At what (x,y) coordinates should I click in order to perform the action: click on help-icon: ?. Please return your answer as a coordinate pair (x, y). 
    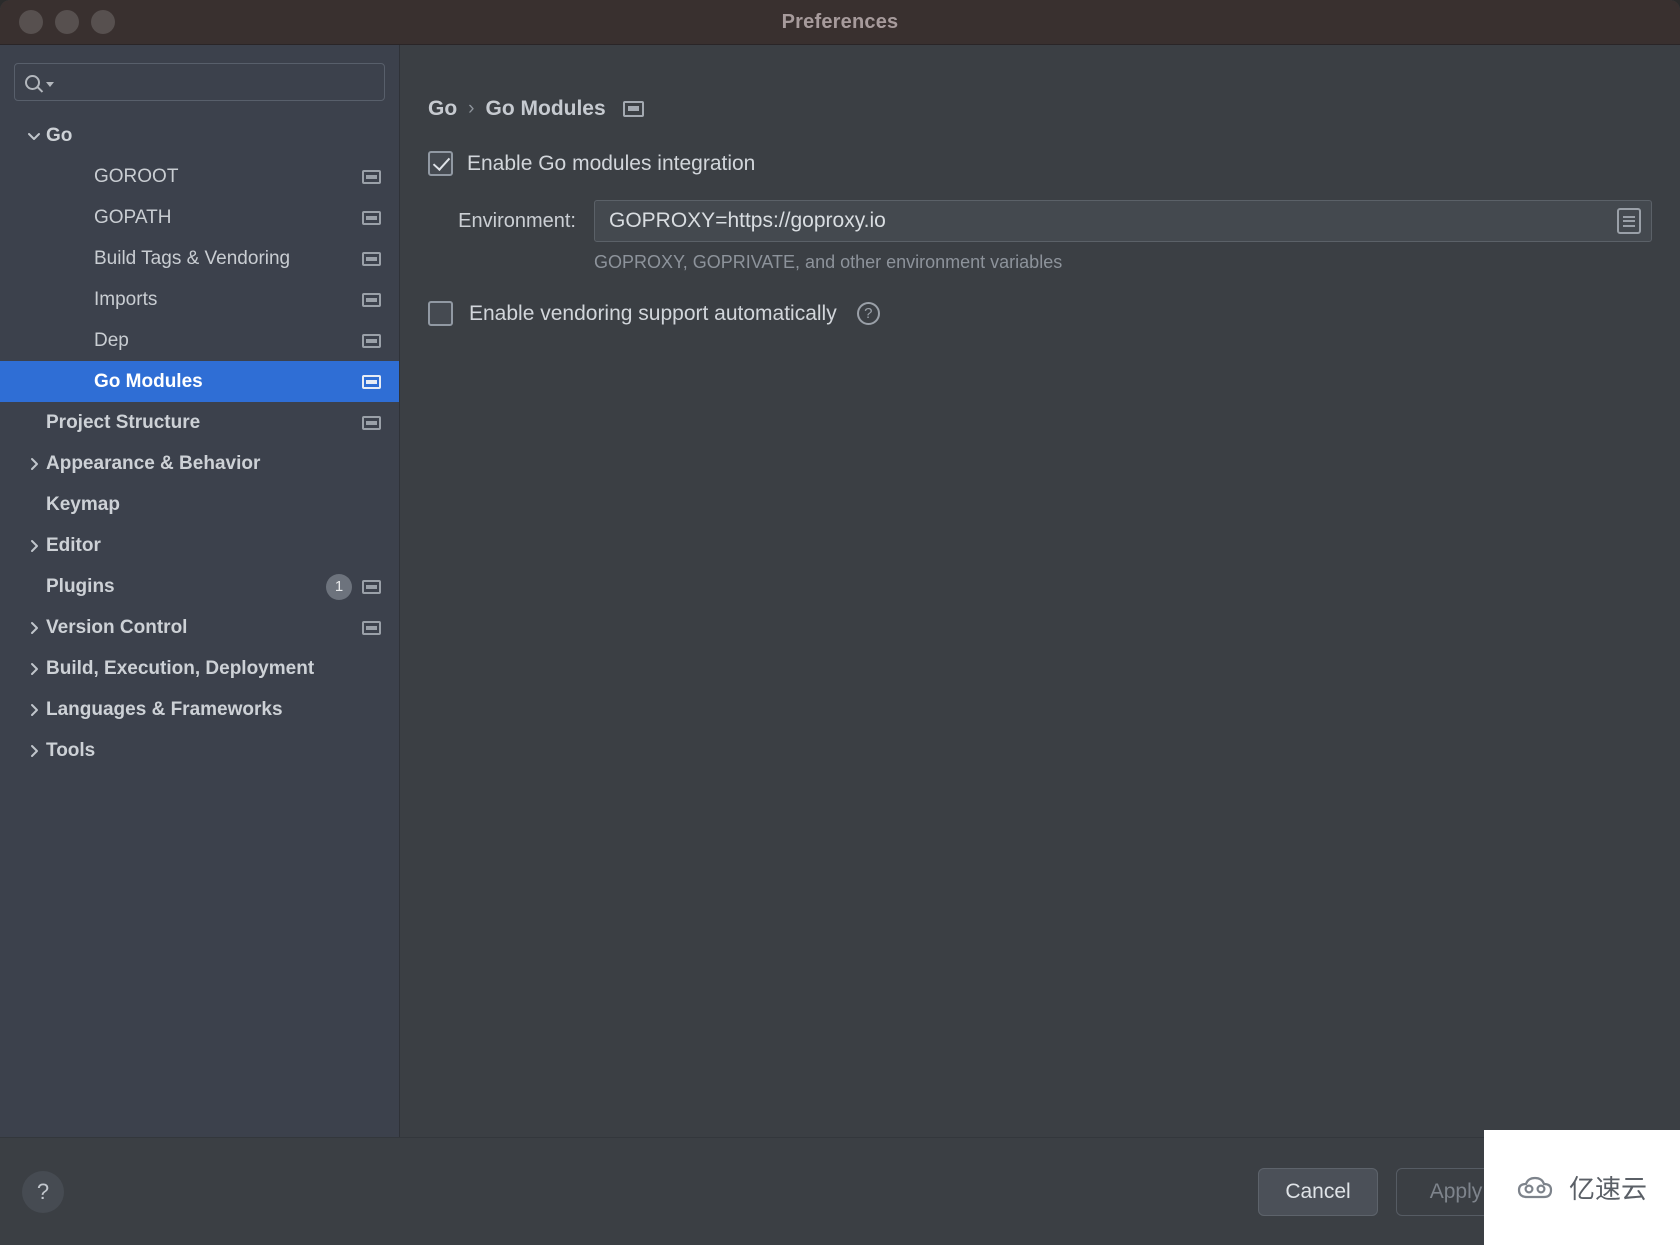
    Looking at the image, I should click on (868, 313).